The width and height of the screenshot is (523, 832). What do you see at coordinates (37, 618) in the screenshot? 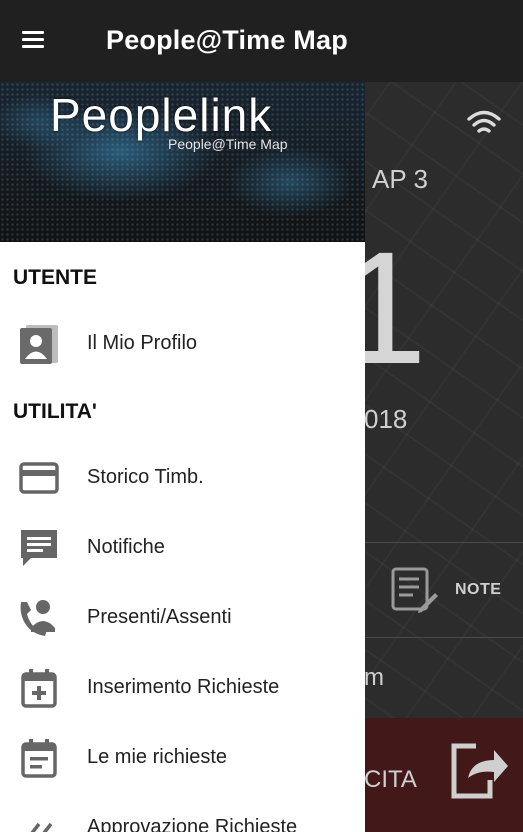
I see `person-phone-icon` at bounding box center [37, 618].